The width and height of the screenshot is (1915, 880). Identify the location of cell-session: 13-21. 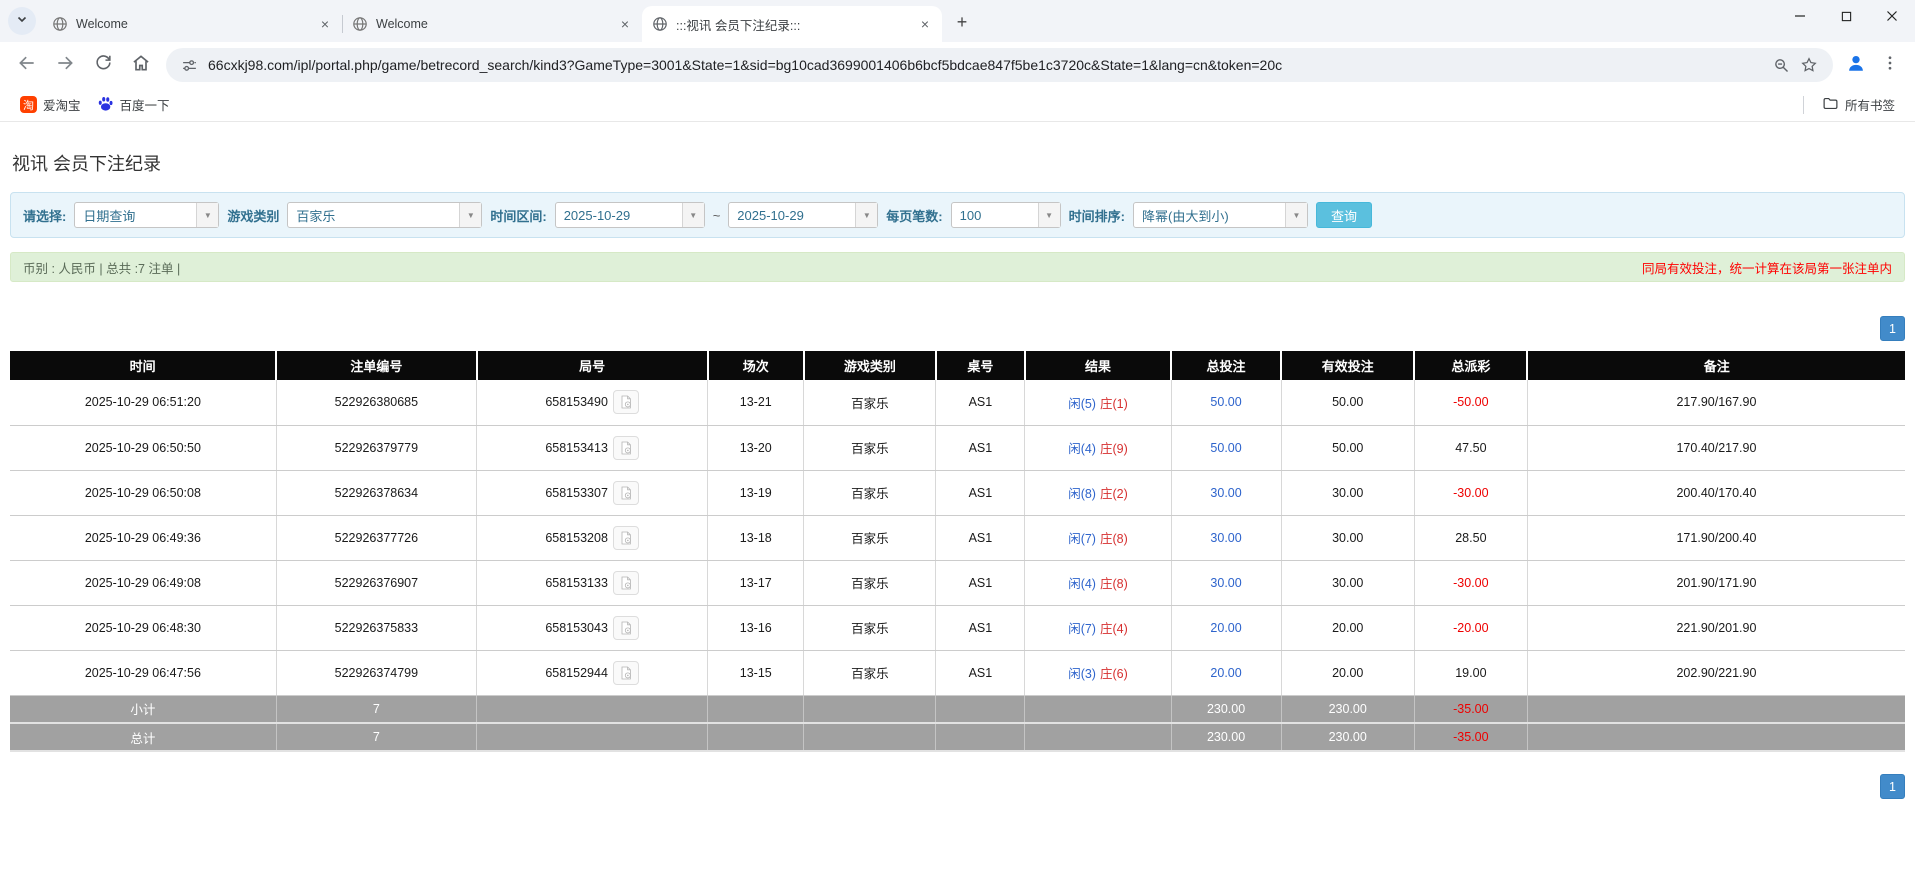
(756, 403).